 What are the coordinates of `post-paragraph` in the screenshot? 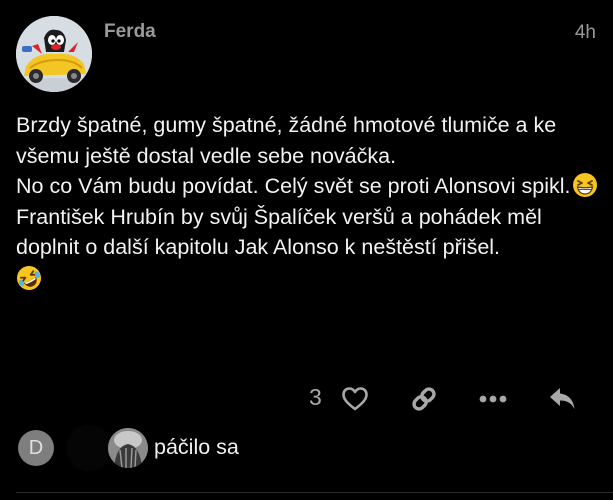 It's located at (308, 279).